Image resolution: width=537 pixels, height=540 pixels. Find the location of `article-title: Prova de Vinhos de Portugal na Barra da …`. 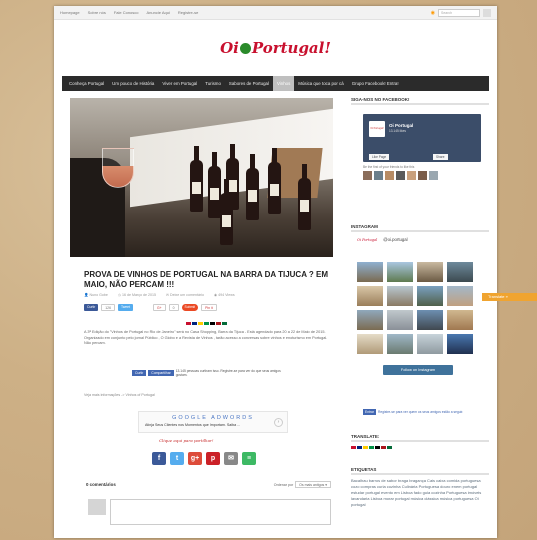

article-title: Prova de Vinhos de Portugal na Barra da … is located at coordinates (206, 280).